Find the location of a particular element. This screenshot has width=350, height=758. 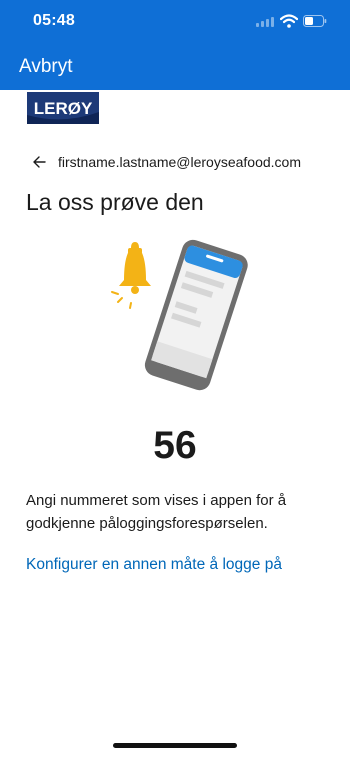

phone-notification-illustration is located at coordinates (179, 315).